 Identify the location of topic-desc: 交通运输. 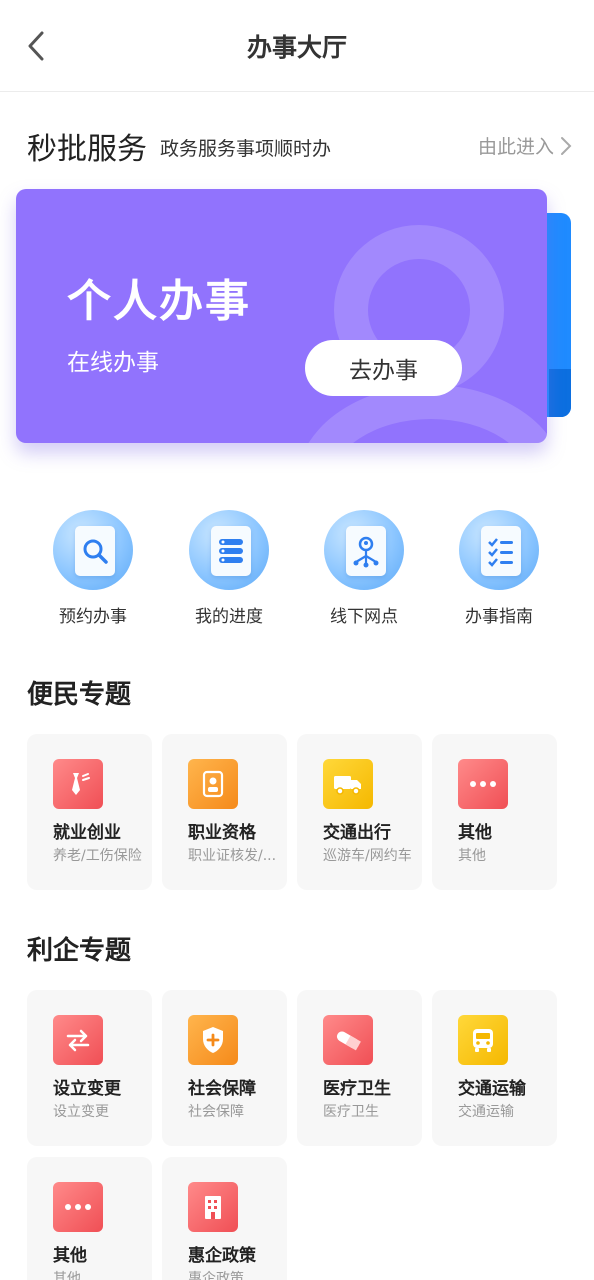
(486, 1112).